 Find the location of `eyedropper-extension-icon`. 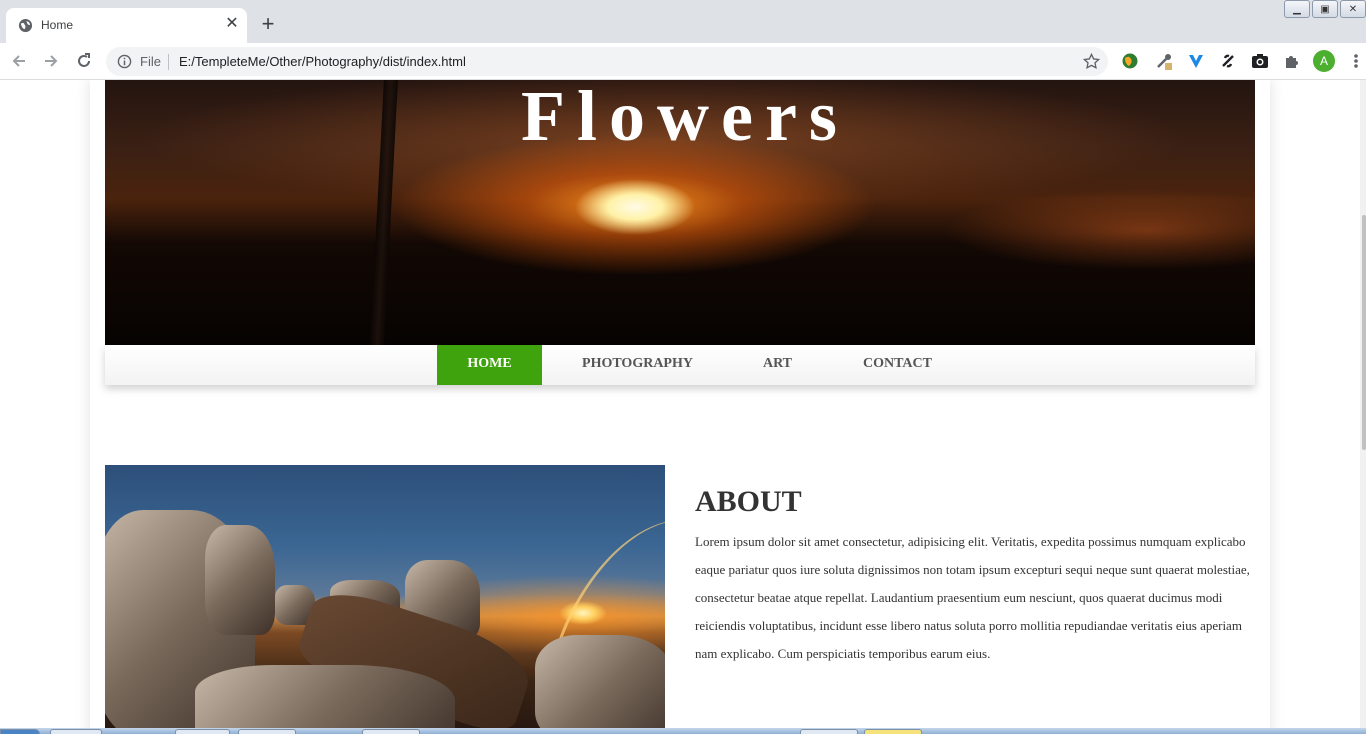

eyedropper-extension-icon is located at coordinates (1164, 61).